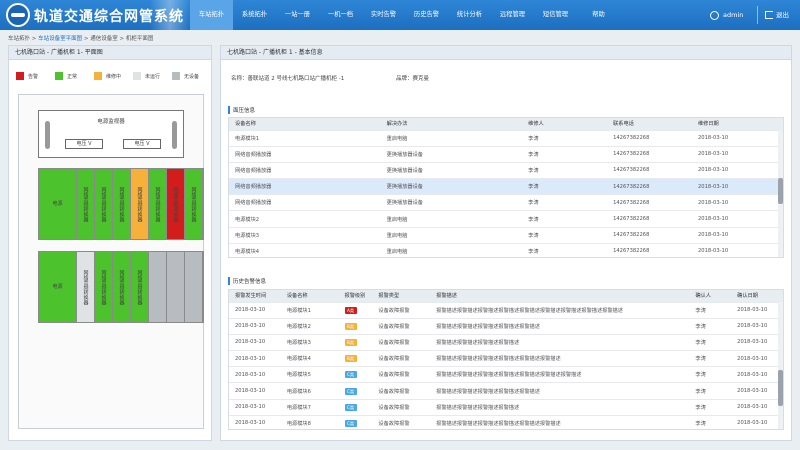 The width and height of the screenshot is (800, 450). I want to click on nav-item-6: 统计分析, so click(469, 15).